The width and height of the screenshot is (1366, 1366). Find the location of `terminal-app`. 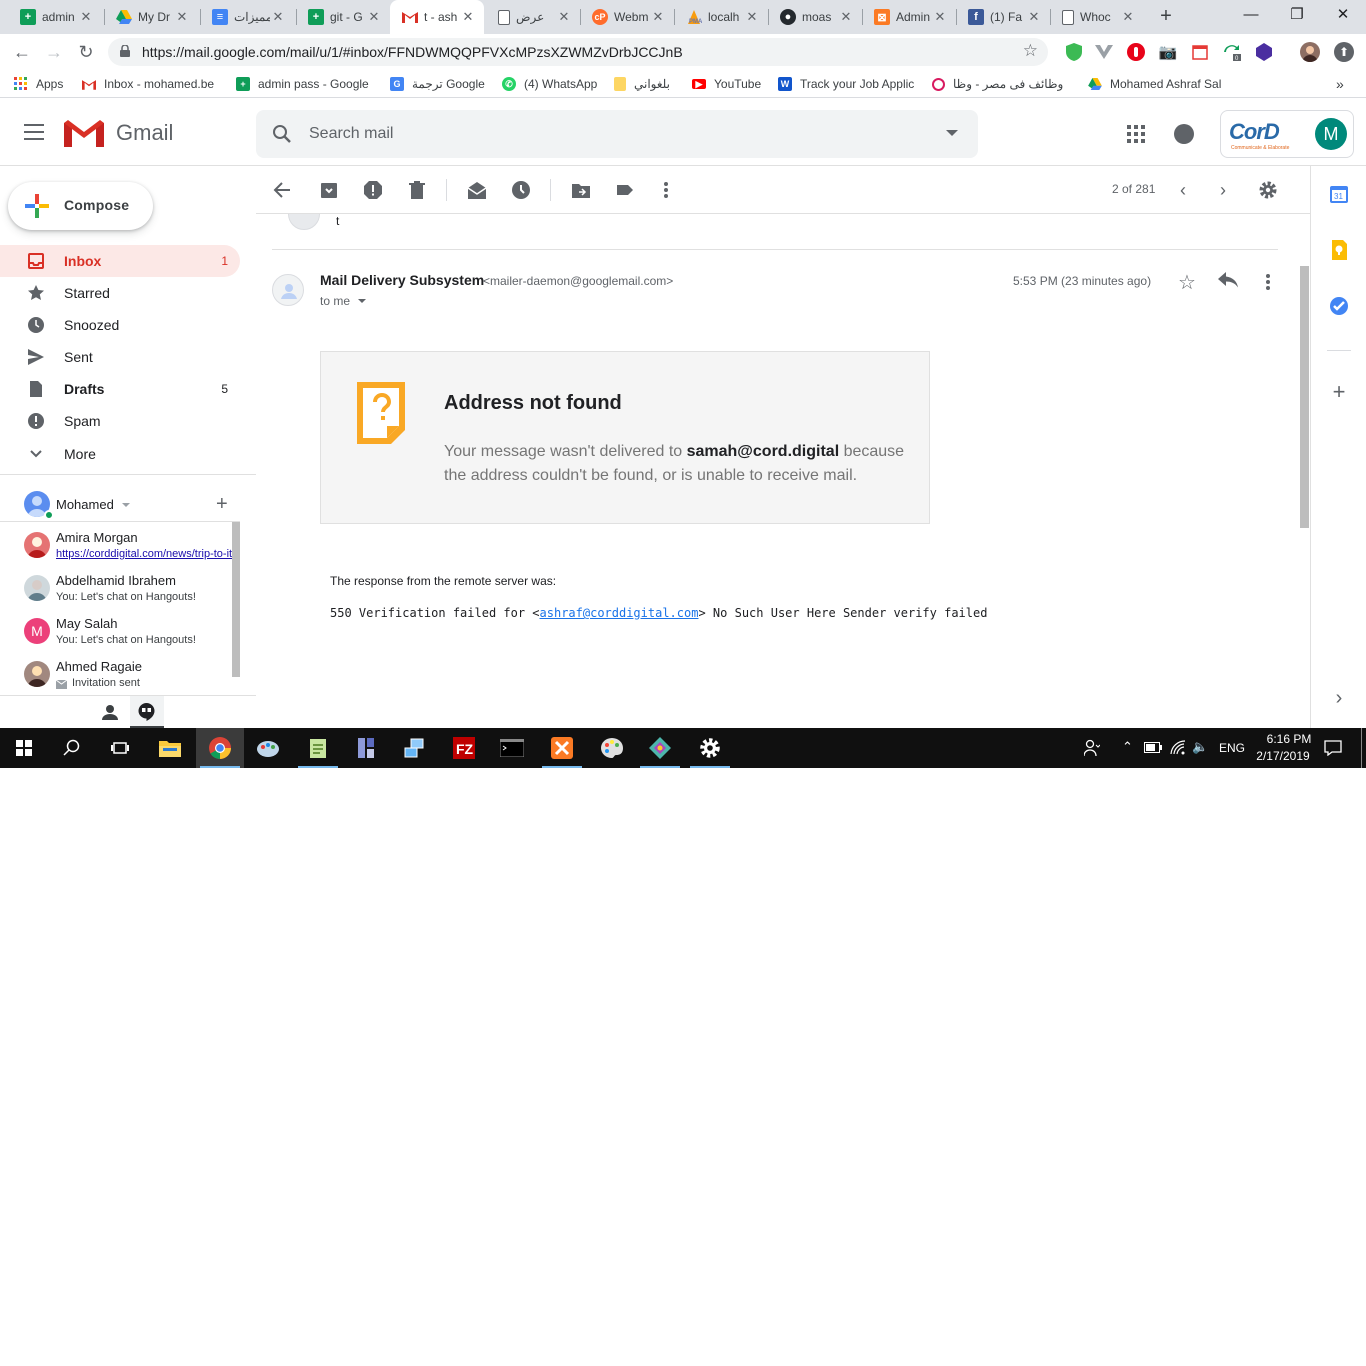

terminal-app is located at coordinates (512, 748).